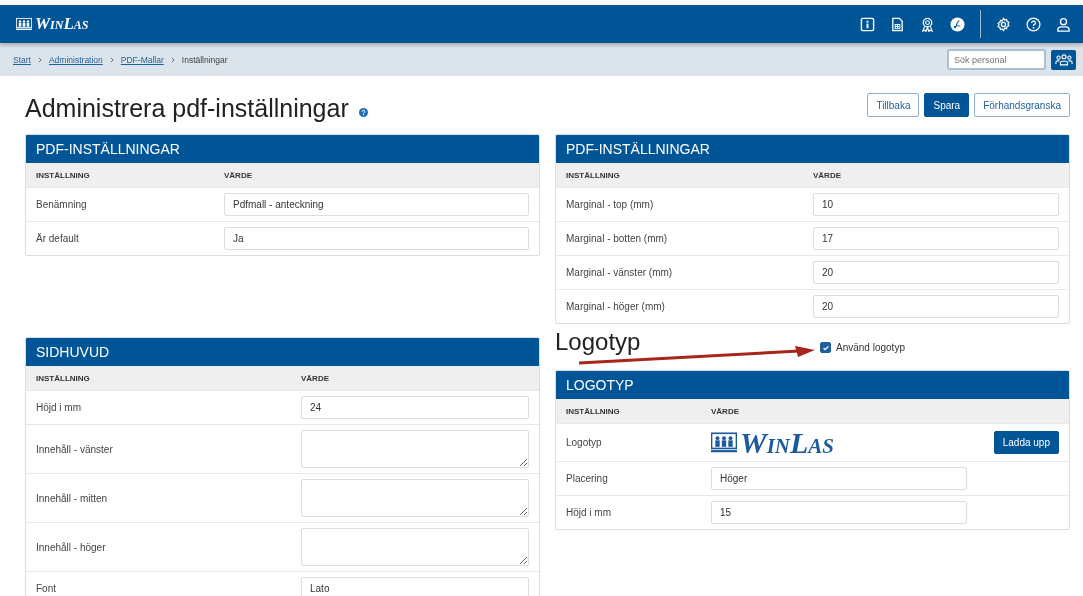 The width and height of the screenshot is (1083, 596). I want to click on breadcrumb-link: Administration, so click(75, 59).